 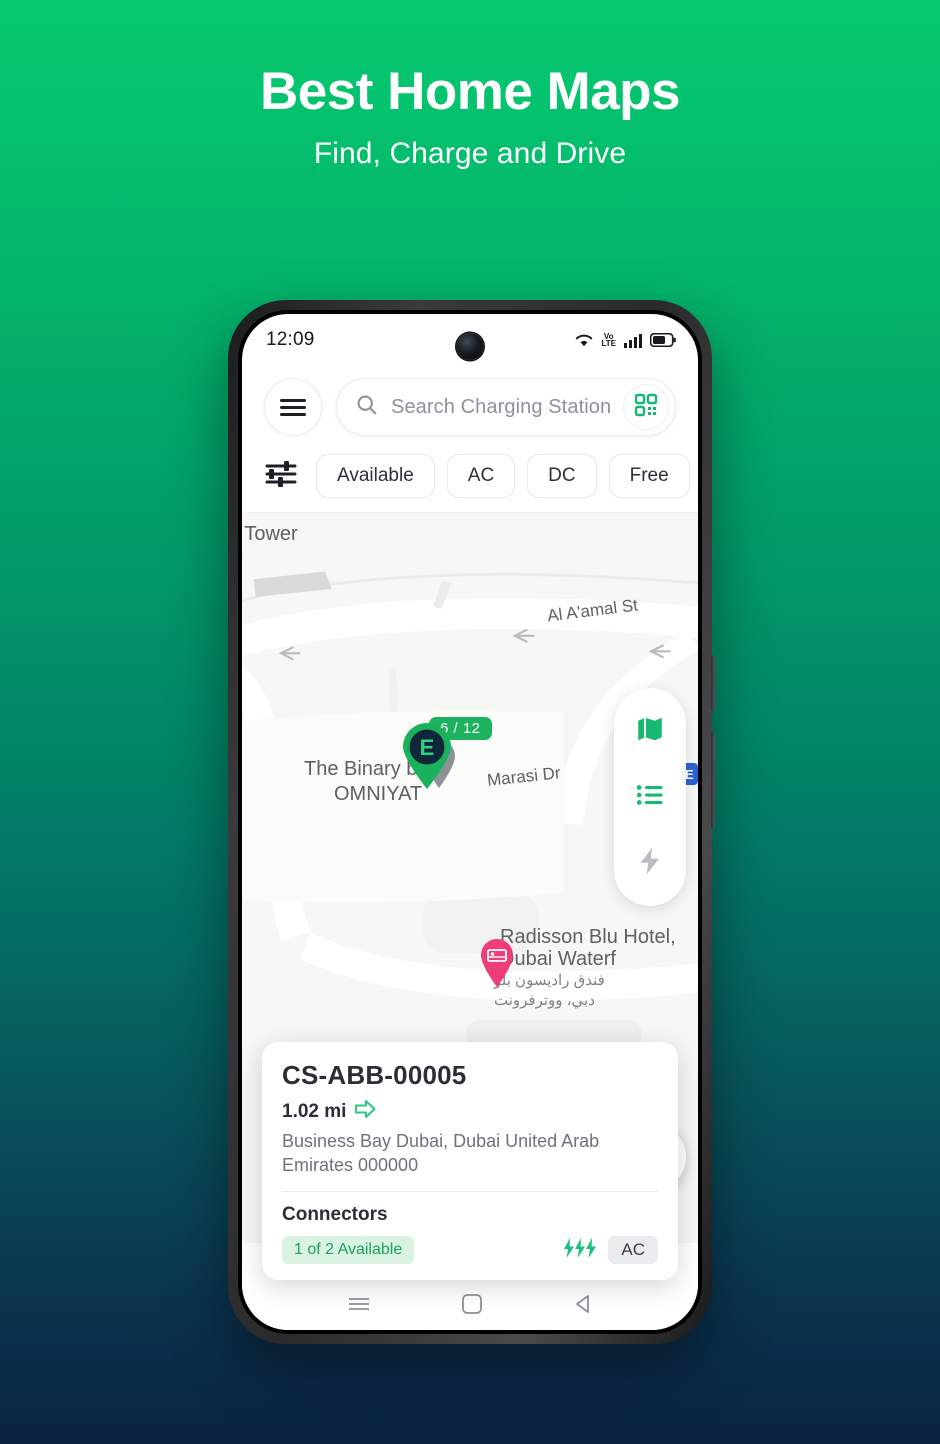 I want to click on recents-icon, so click(x=359, y=1306).